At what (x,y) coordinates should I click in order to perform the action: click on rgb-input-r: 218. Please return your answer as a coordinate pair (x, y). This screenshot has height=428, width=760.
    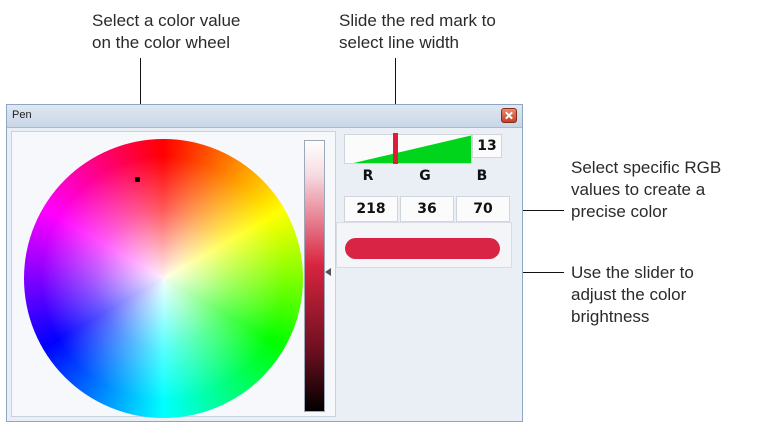
    Looking at the image, I should click on (371, 209).